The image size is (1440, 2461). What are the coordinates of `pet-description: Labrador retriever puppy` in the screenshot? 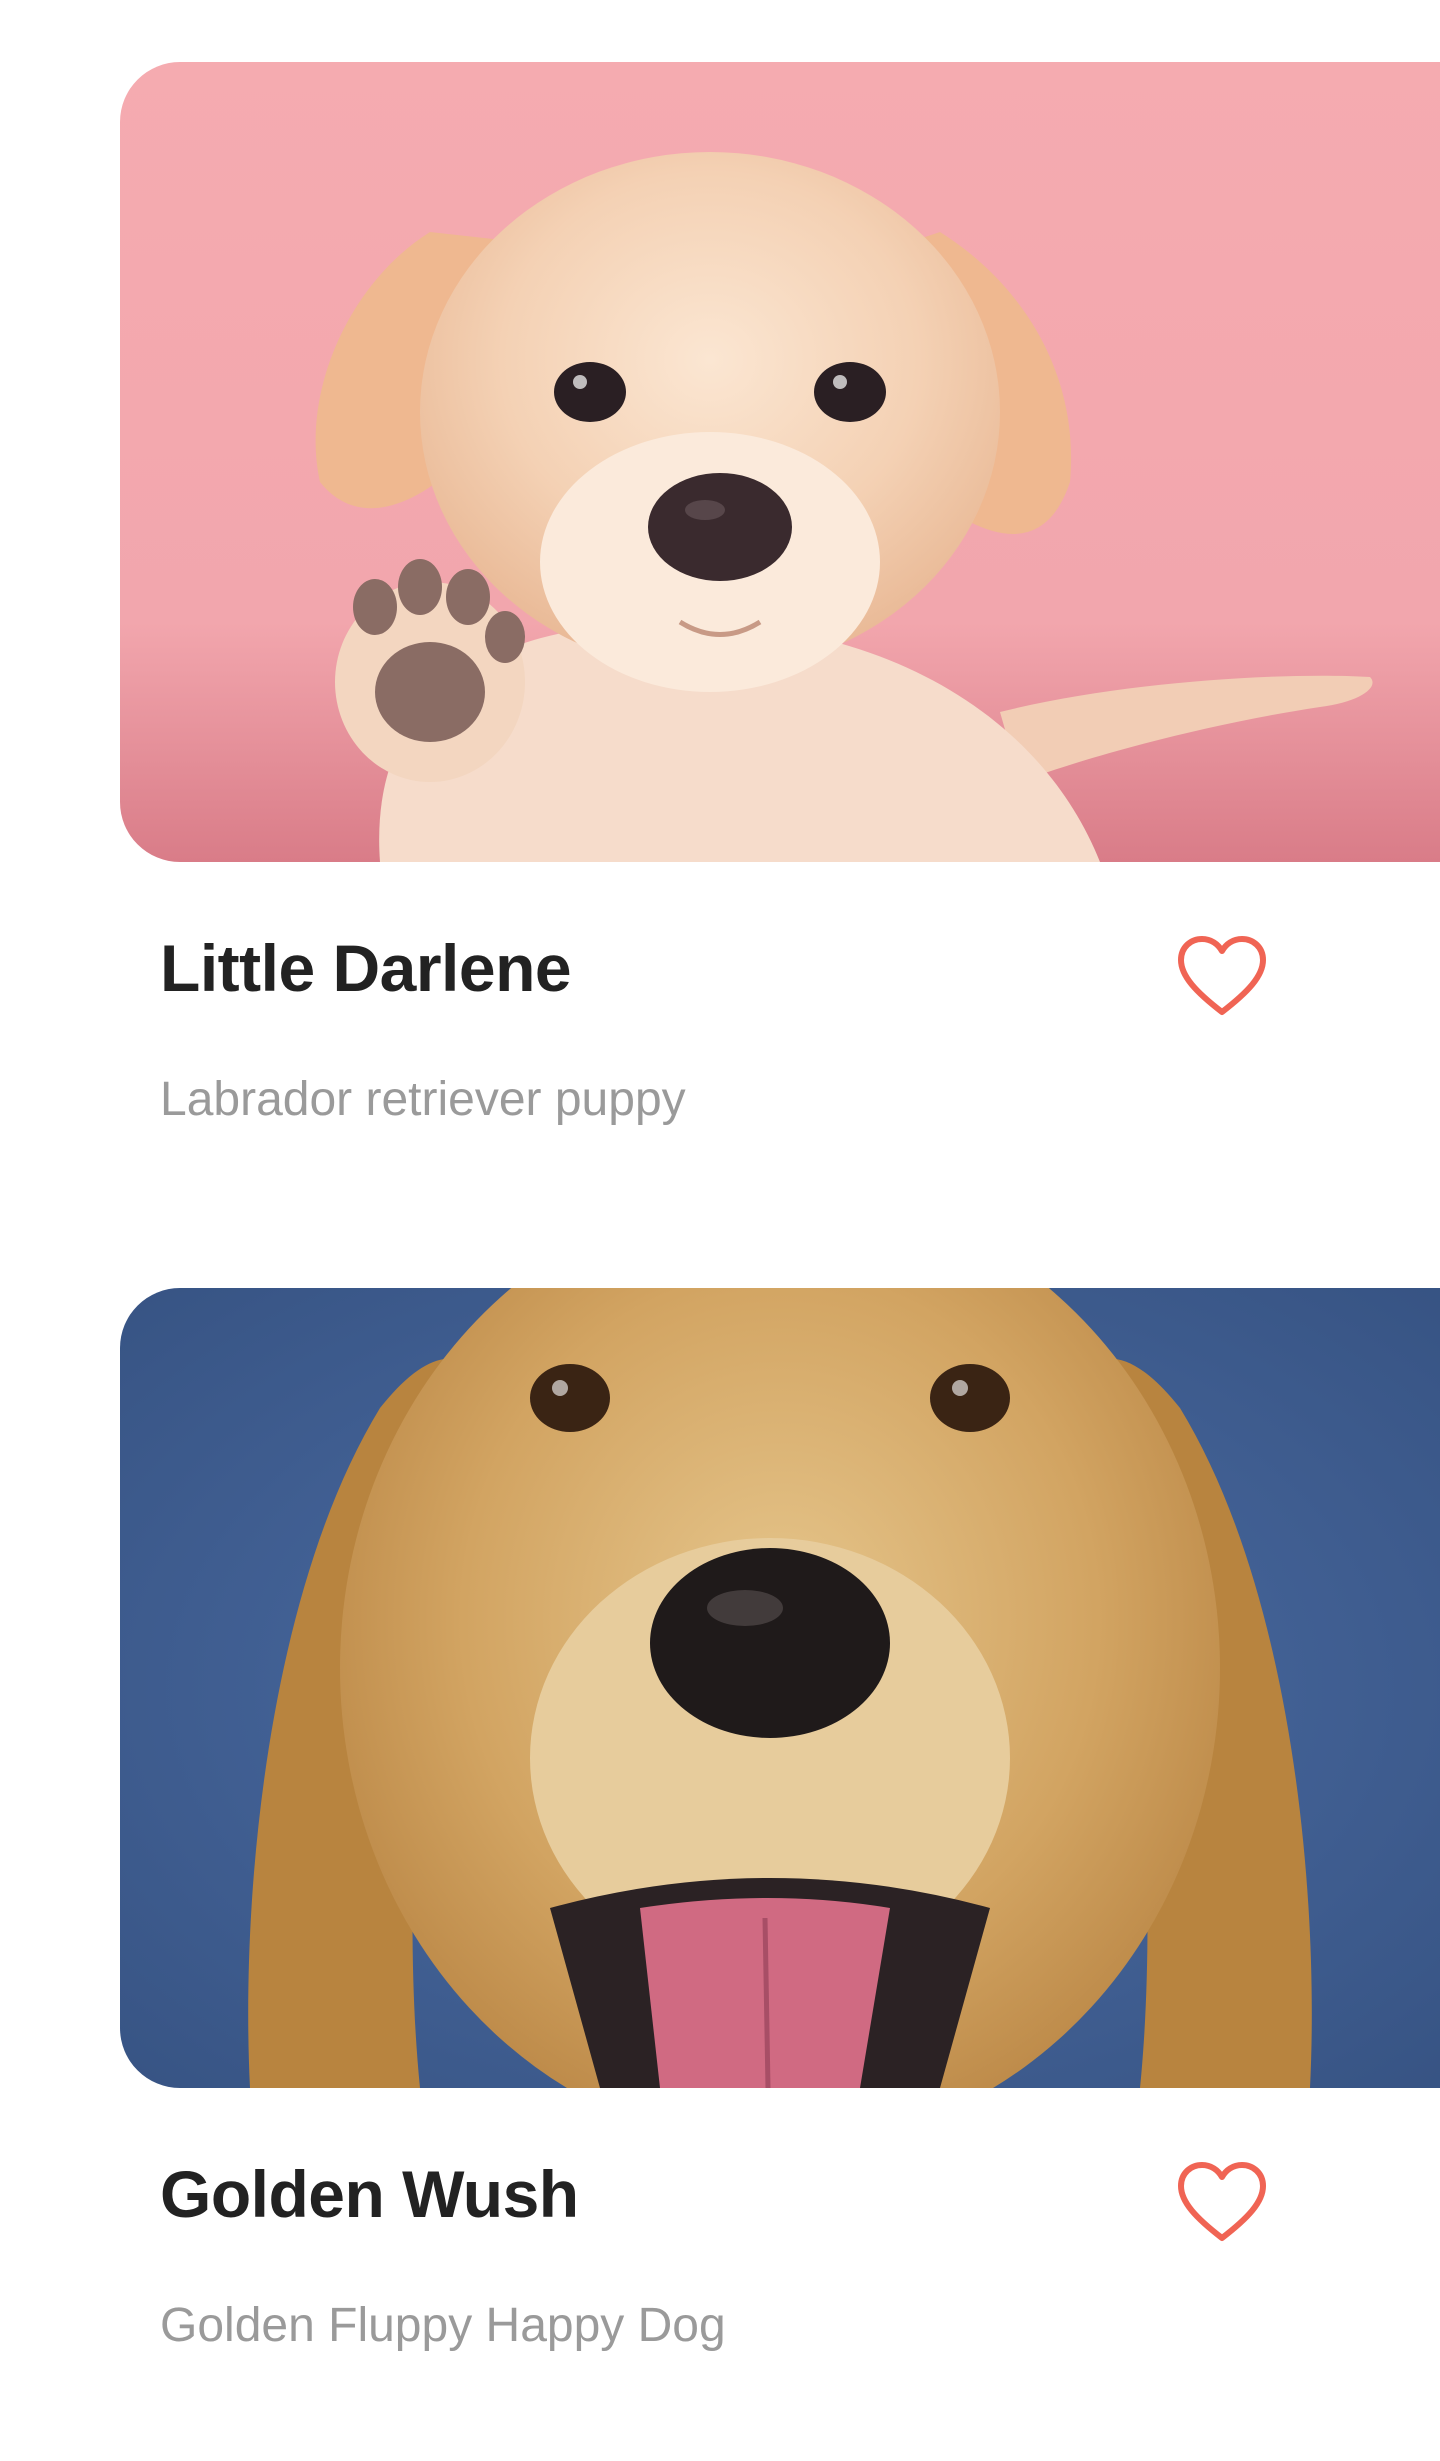 It's located at (423, 1099).